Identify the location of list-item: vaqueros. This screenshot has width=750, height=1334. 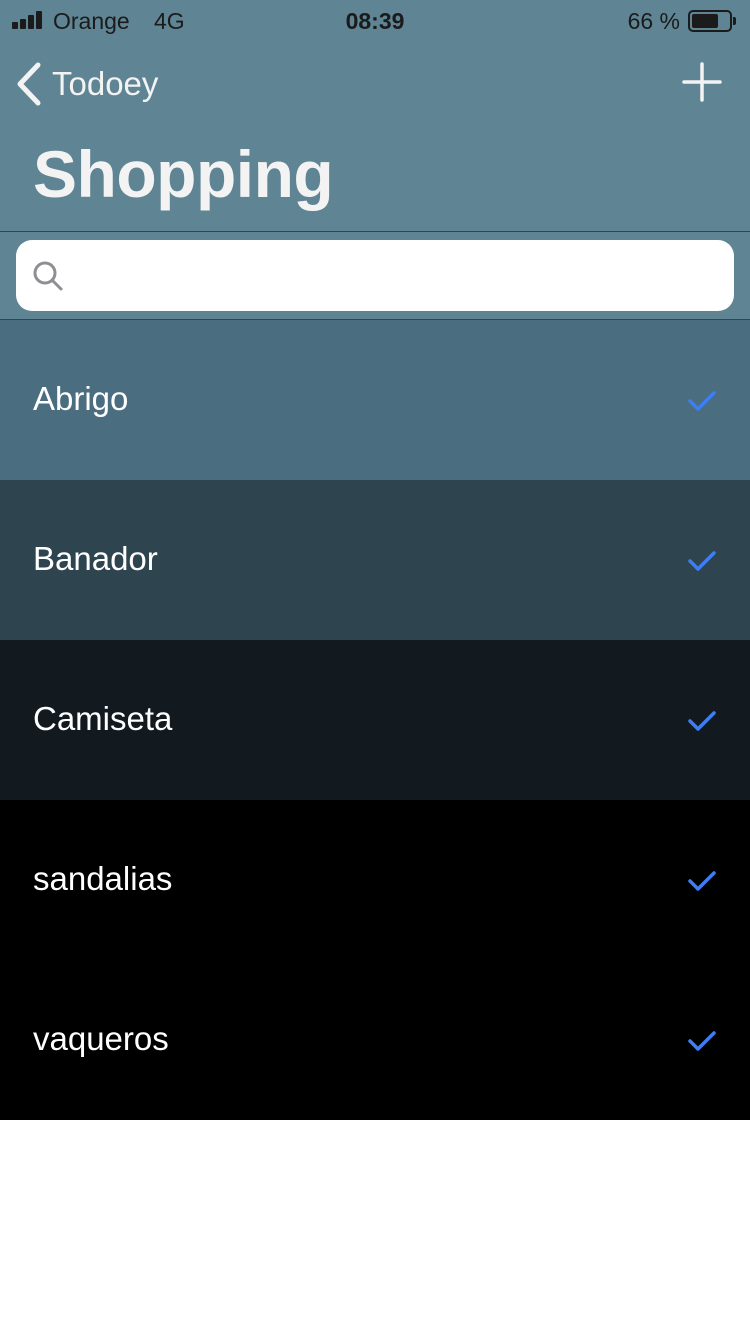
(375, 1040).